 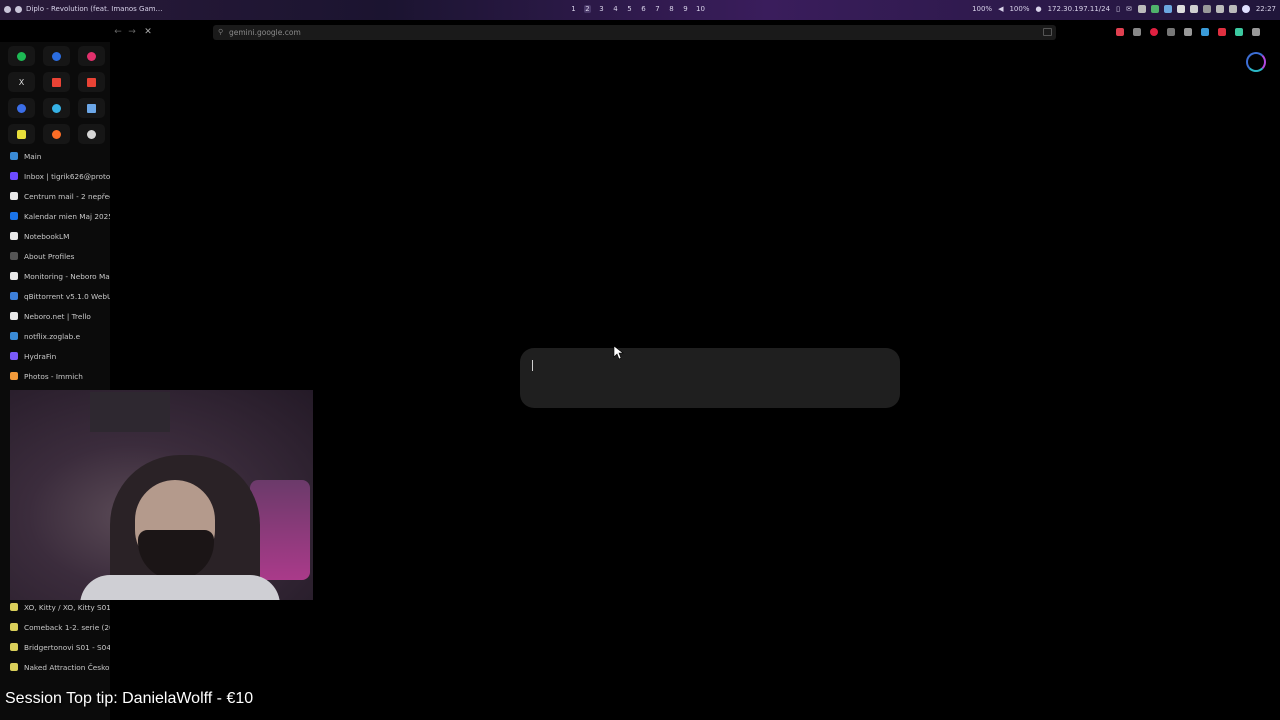 What do you see at coordinates (1256, 32) in the screenshot?
I see `menu-icon` at bounding box center [1256, 32].